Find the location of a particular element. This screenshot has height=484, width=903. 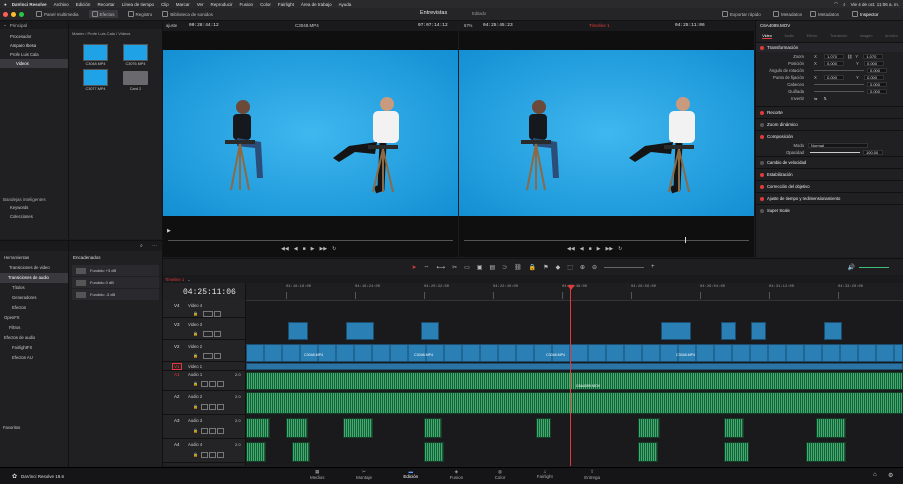

menu-marcar: Marcar is located at coordinates (183, 4).